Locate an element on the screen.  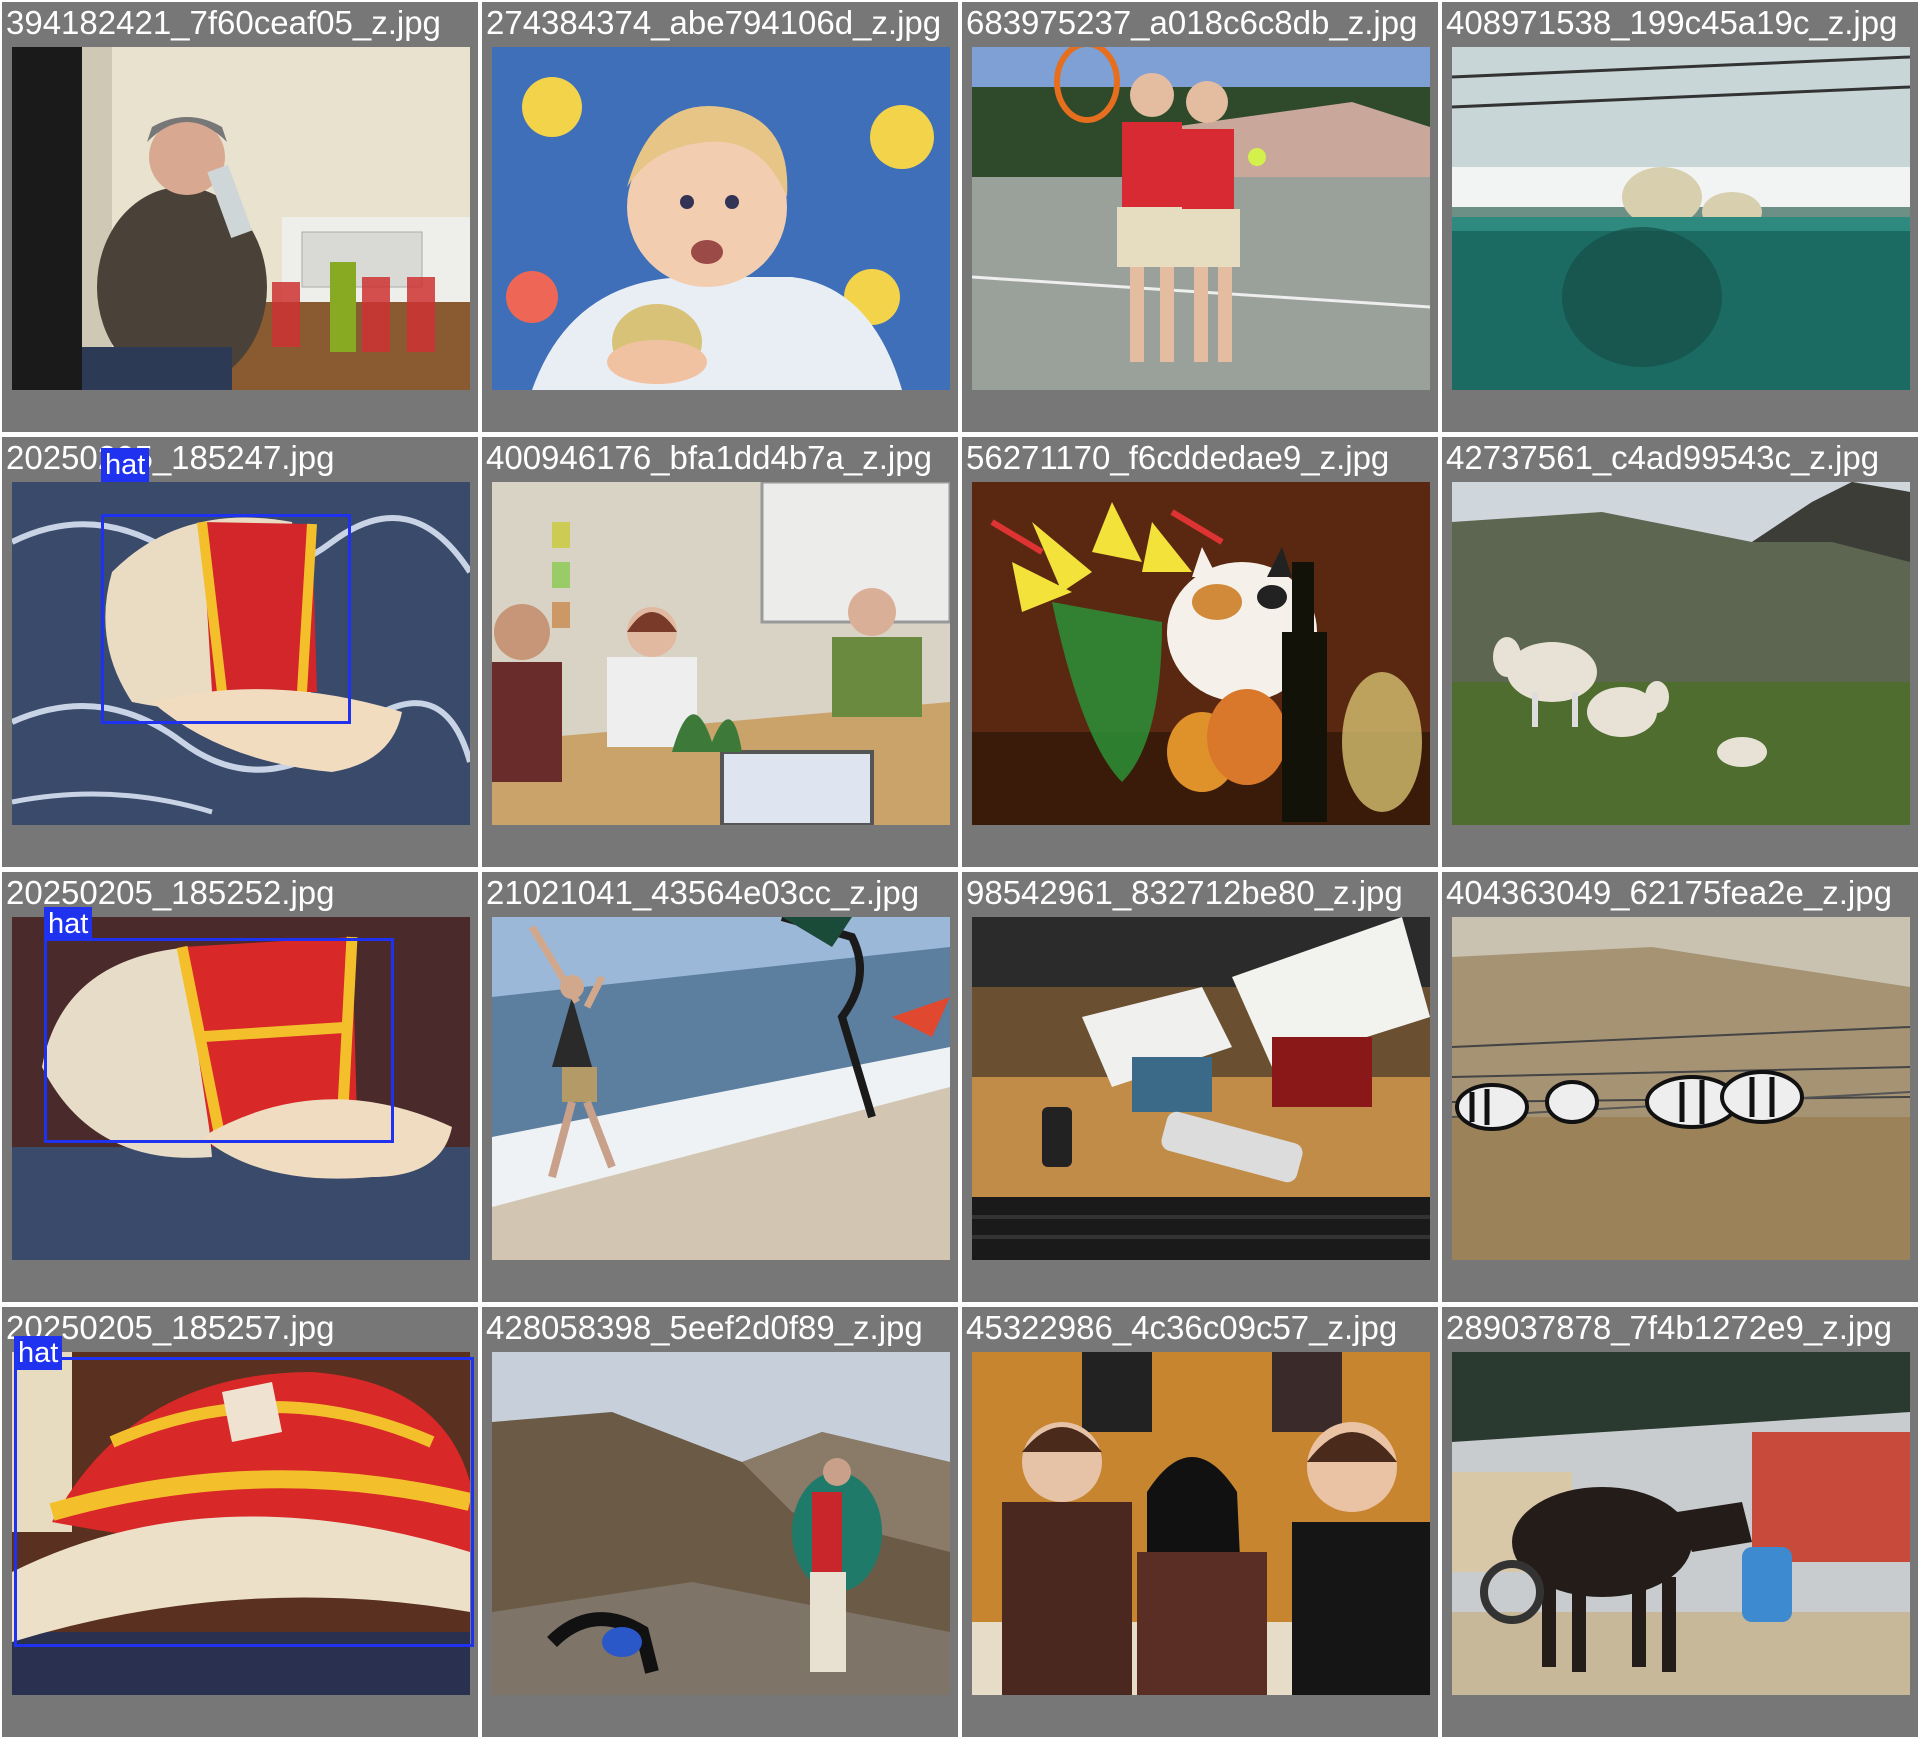
image-tile: 274384374_abe794106d_z.jpg is located at coordinates (720, 217).